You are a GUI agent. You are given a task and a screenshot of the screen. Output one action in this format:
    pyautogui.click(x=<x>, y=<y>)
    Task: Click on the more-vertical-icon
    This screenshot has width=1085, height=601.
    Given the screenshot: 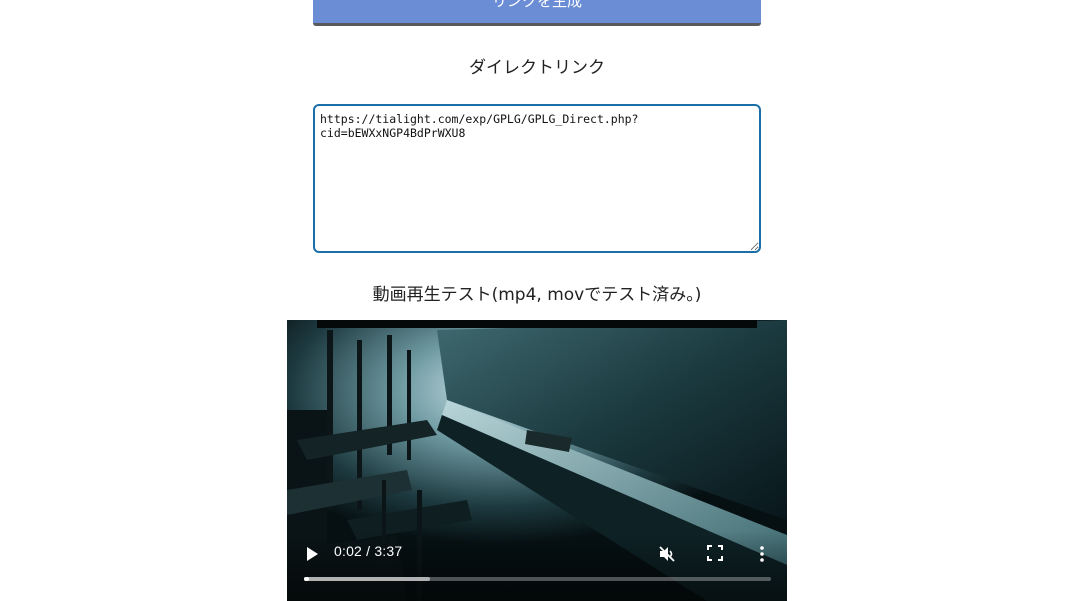 What is the action you would take?
    pyautogui.click(x=762, y=554)
    